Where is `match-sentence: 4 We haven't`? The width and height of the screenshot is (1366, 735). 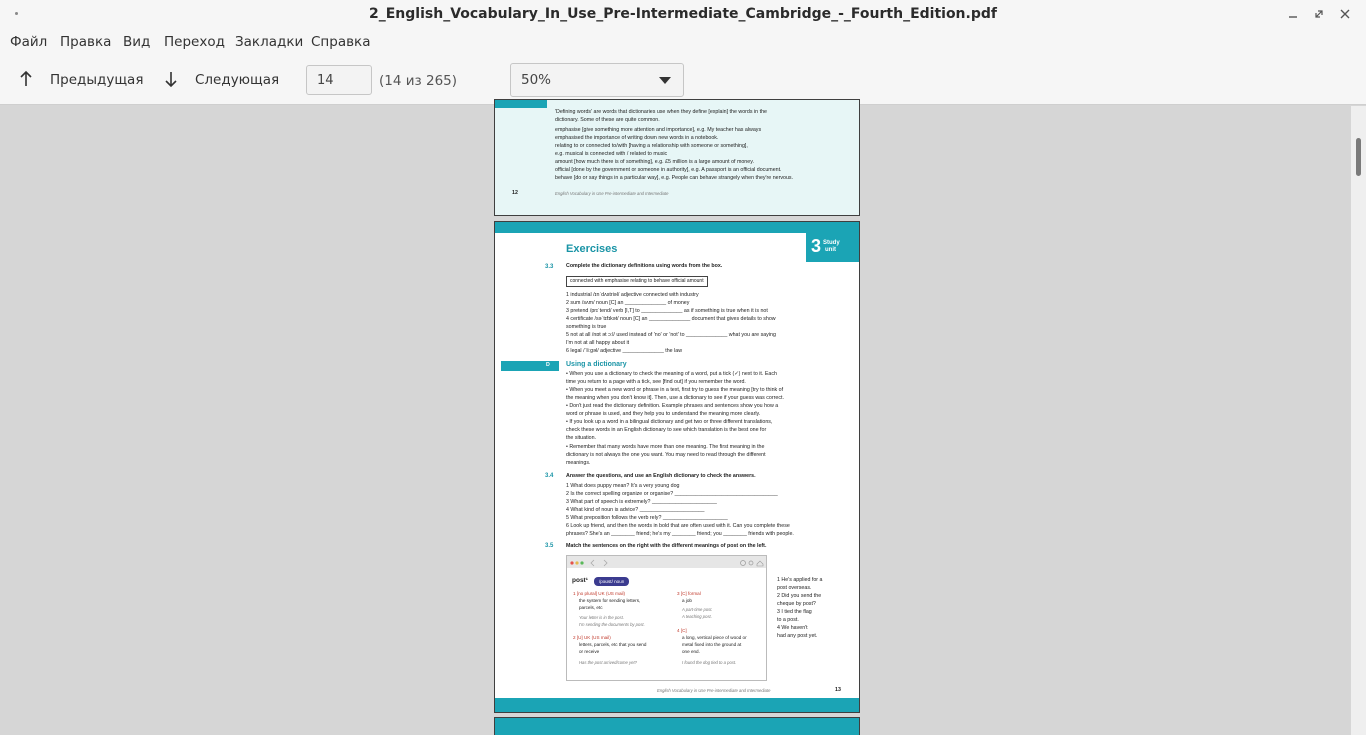
match-sentence: 4 We haven't is located at coordinates (792, 628).